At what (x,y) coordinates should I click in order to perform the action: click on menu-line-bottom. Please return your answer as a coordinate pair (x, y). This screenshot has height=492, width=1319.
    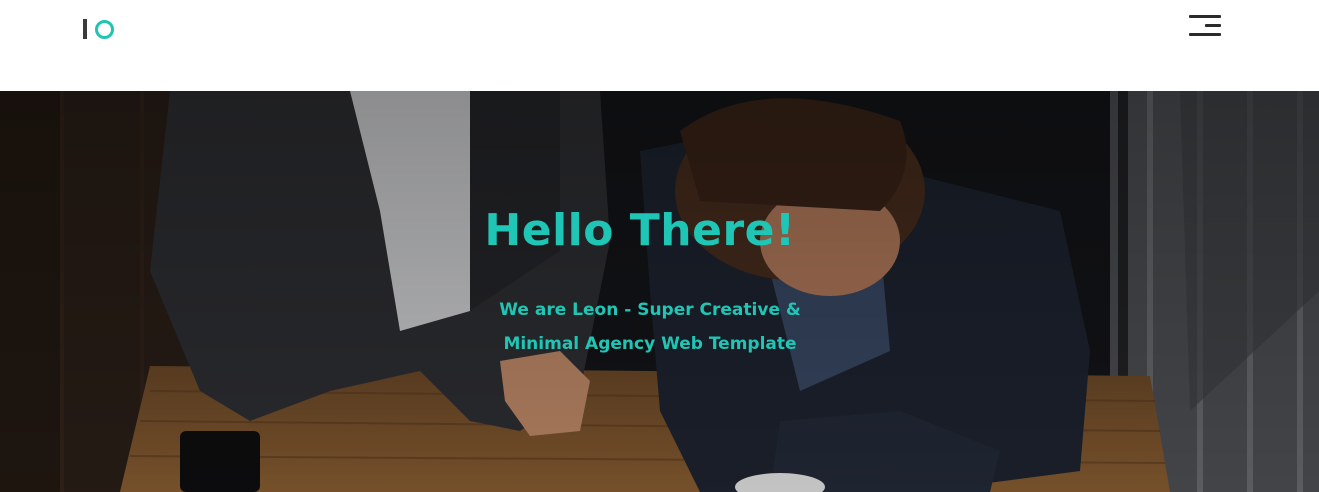
    Looking at the image, I should click on (1205, 34).